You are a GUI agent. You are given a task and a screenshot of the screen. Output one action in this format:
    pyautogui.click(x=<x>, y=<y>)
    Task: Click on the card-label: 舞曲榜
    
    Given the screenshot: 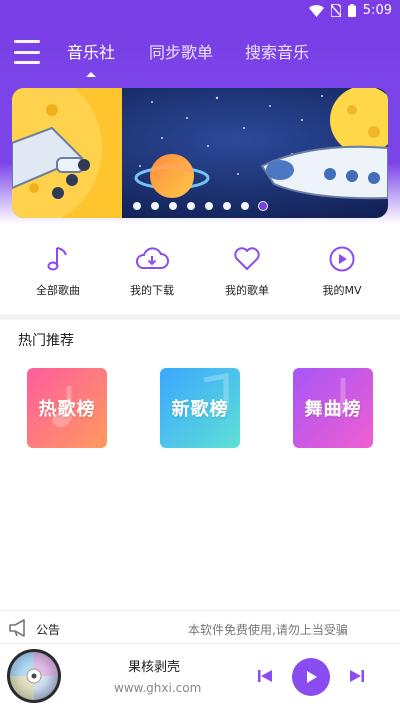 What is the action you would take?
    pyautogui.click(x=333, y=409)
    